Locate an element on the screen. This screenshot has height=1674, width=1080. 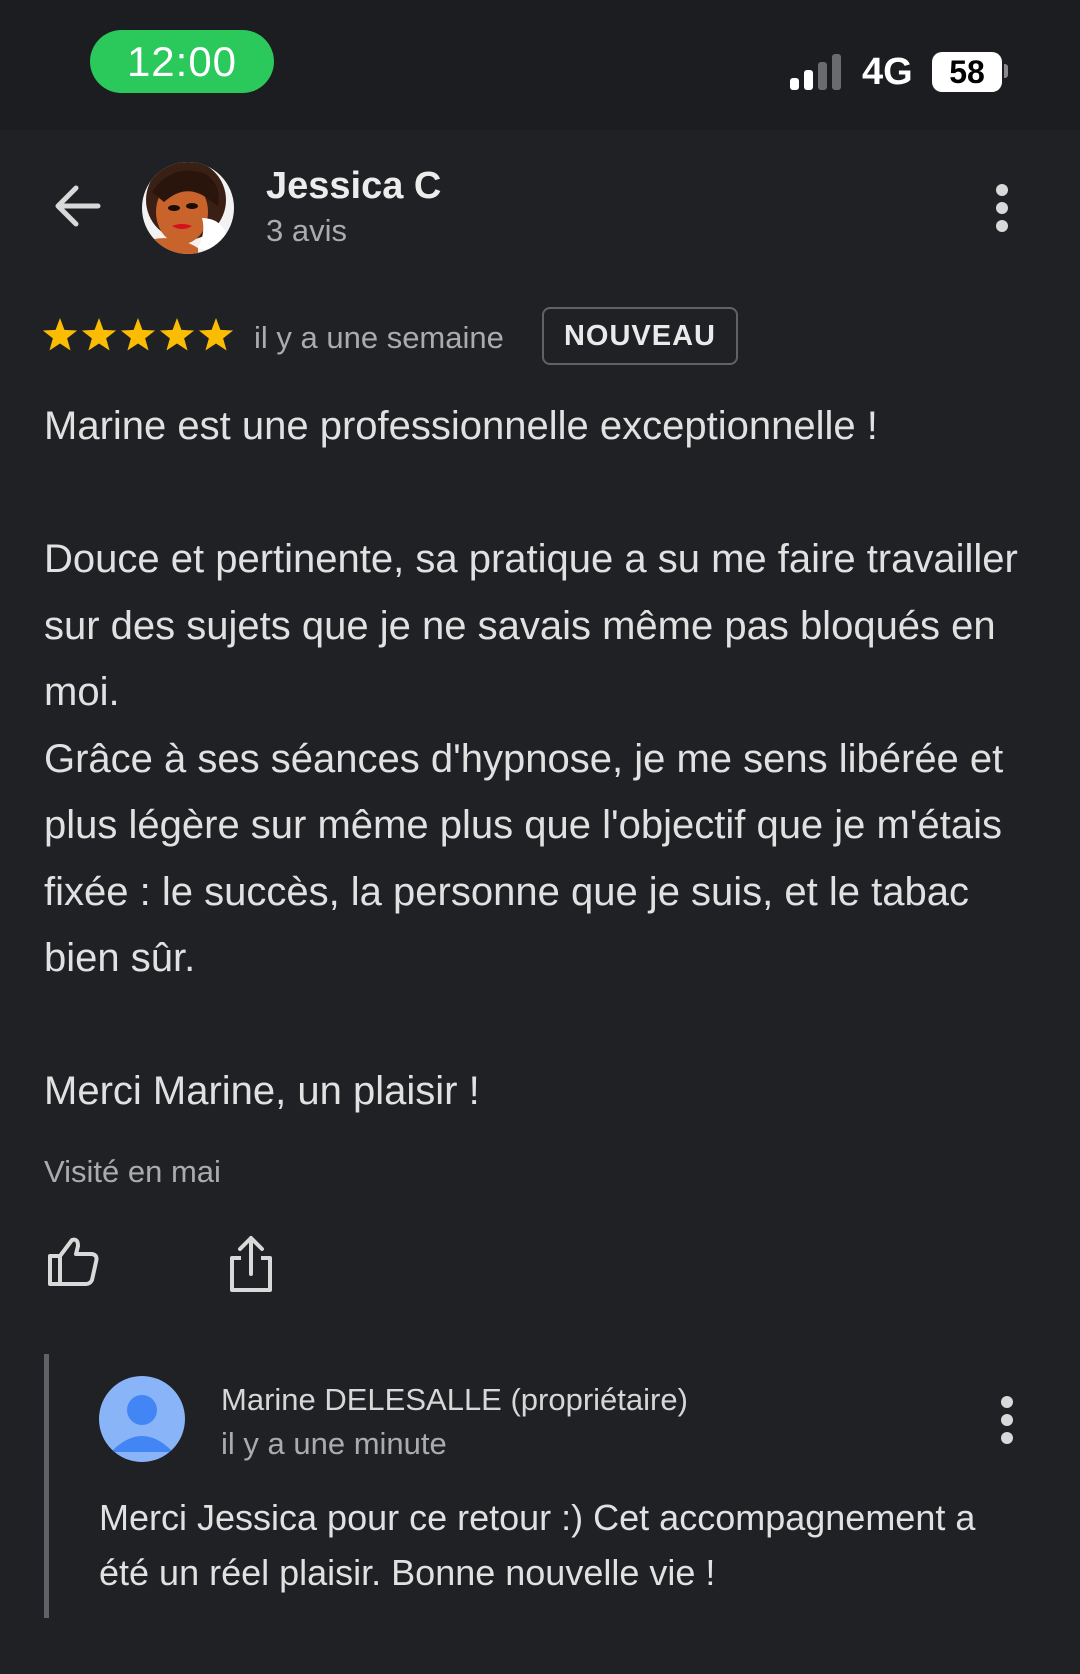
status-bar: 12:00 4G 58 is located at coordinates (540, 65).